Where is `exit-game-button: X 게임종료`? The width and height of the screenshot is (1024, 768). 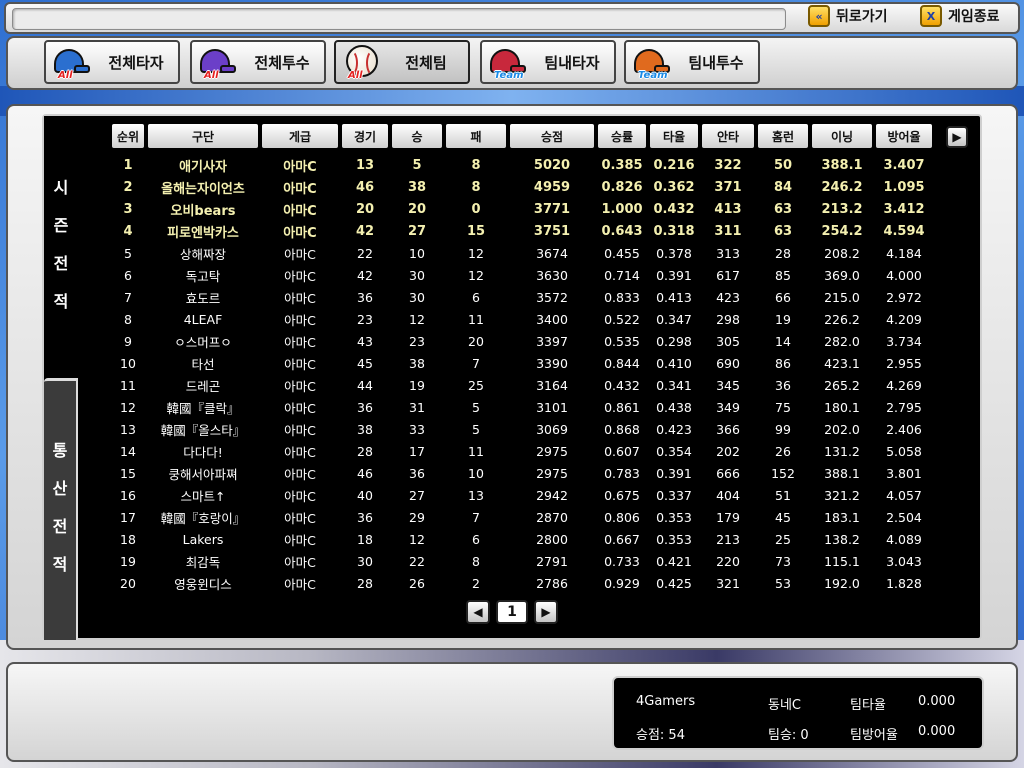
exit-game-button: X 게임종료 is located at coordinates (960, 16).